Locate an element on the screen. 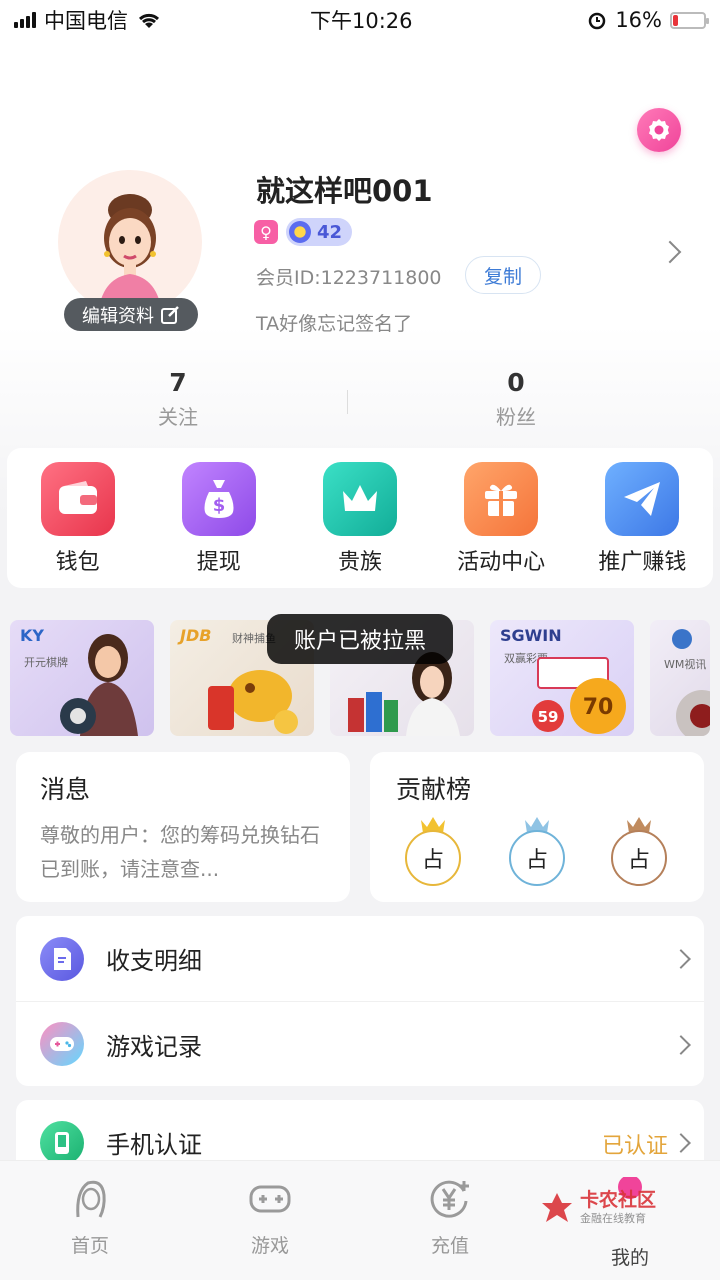 The width and height of the screenshot is (720, 1280). banner-logo: JDB is located at coordinates (196, 635).